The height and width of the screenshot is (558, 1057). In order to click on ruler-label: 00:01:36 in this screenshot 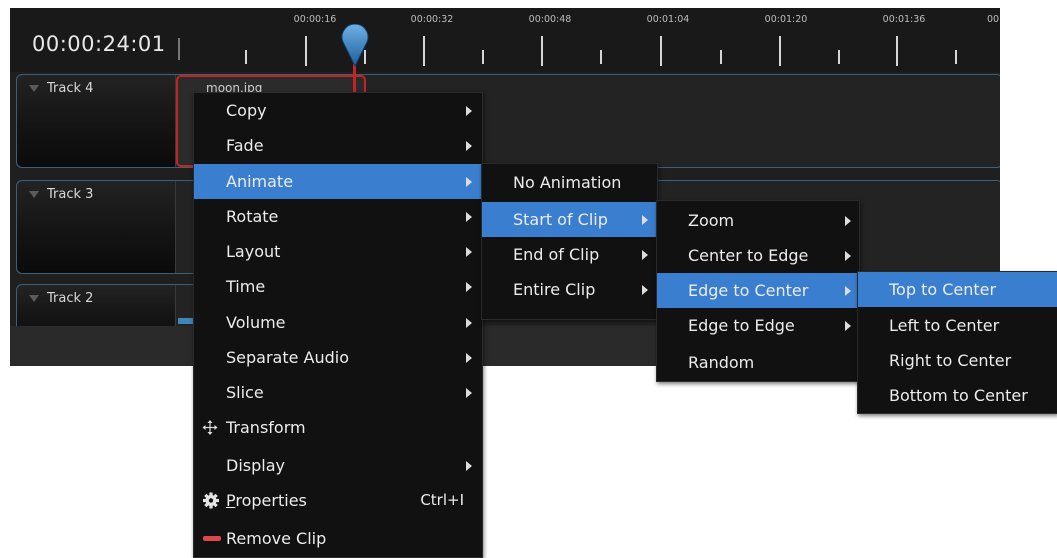, I will do `click(904, 19)`.